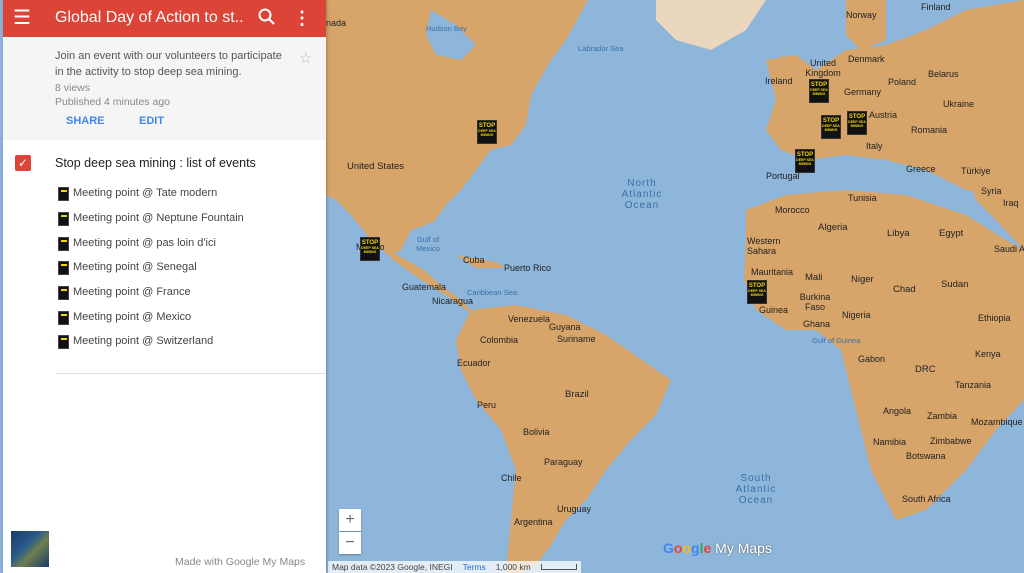  What do you see at coordinates (565, 327) in the screenshot?
I see `map-label-guyana: Guyana` at bounding box center [565, 327].